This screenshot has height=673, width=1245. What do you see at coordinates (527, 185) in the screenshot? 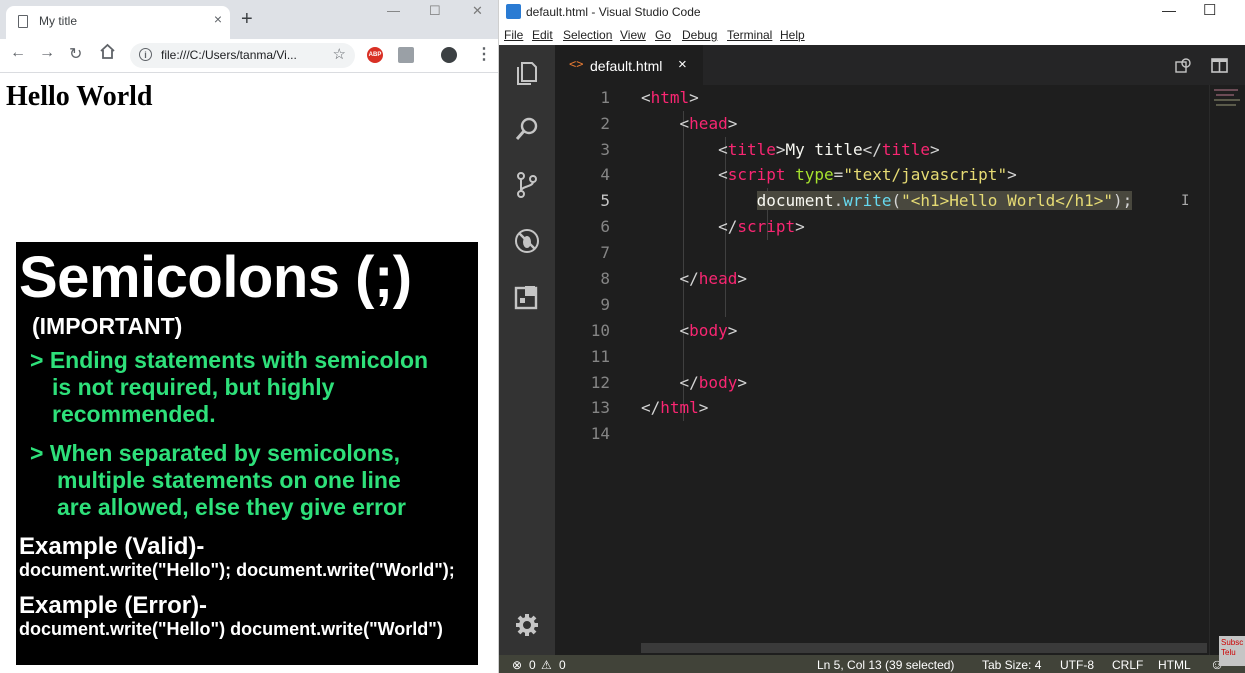
I see `source-control-icon` at bounding box center [527, 185].